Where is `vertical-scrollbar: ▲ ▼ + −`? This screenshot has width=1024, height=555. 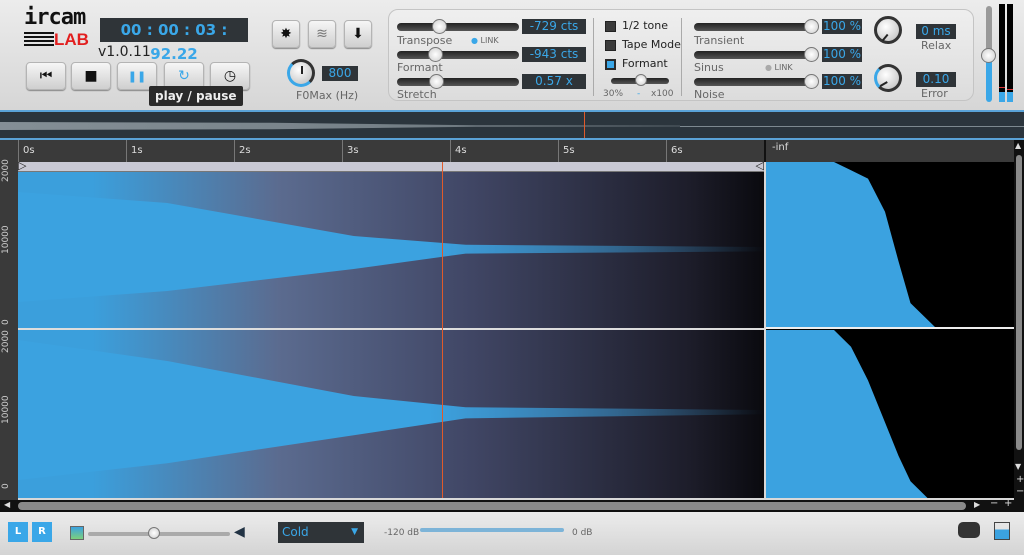
vertical-scrollbar: ▲ ▼ + − is located at coordinates (1019, 320).